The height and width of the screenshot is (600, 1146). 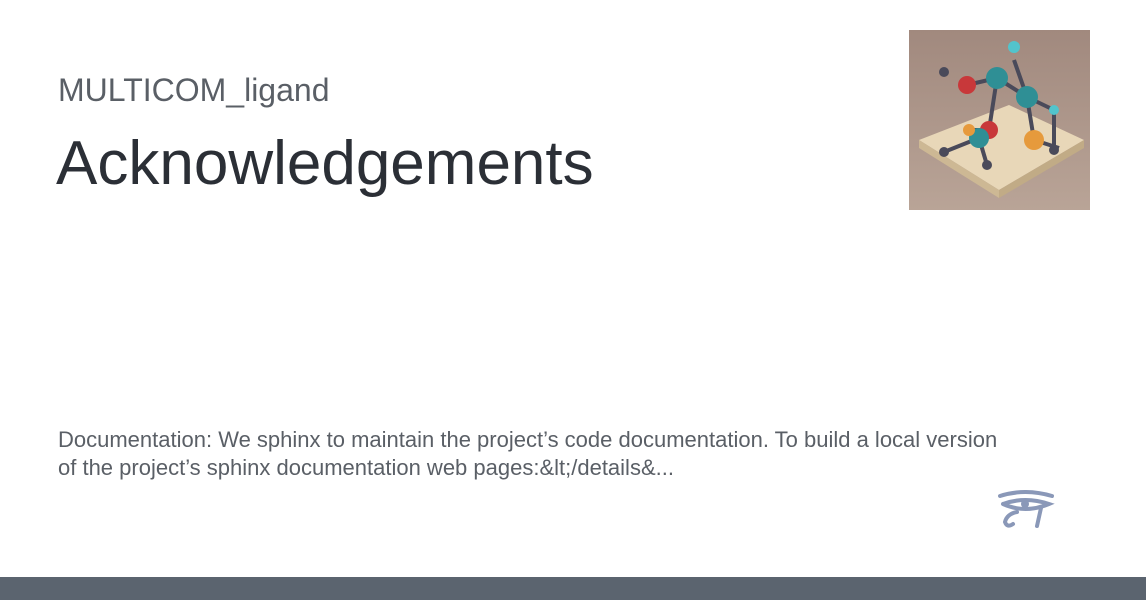 What do you see at coordinates (325, 163) in the screenshot?
I see `page-title: Acknowledgements` at bounding box center [325, 163].